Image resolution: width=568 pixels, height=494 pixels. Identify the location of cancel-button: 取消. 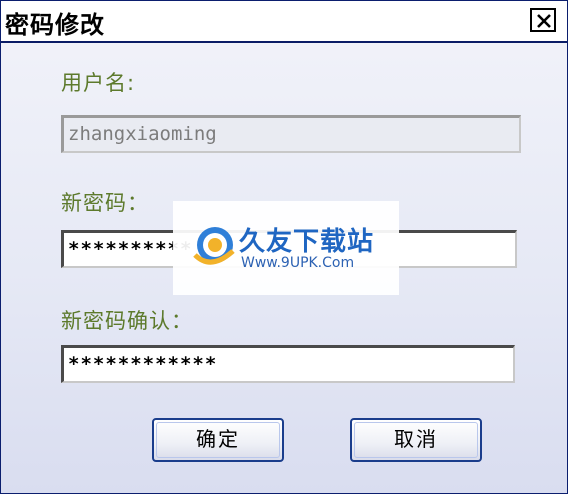
(416, 440).